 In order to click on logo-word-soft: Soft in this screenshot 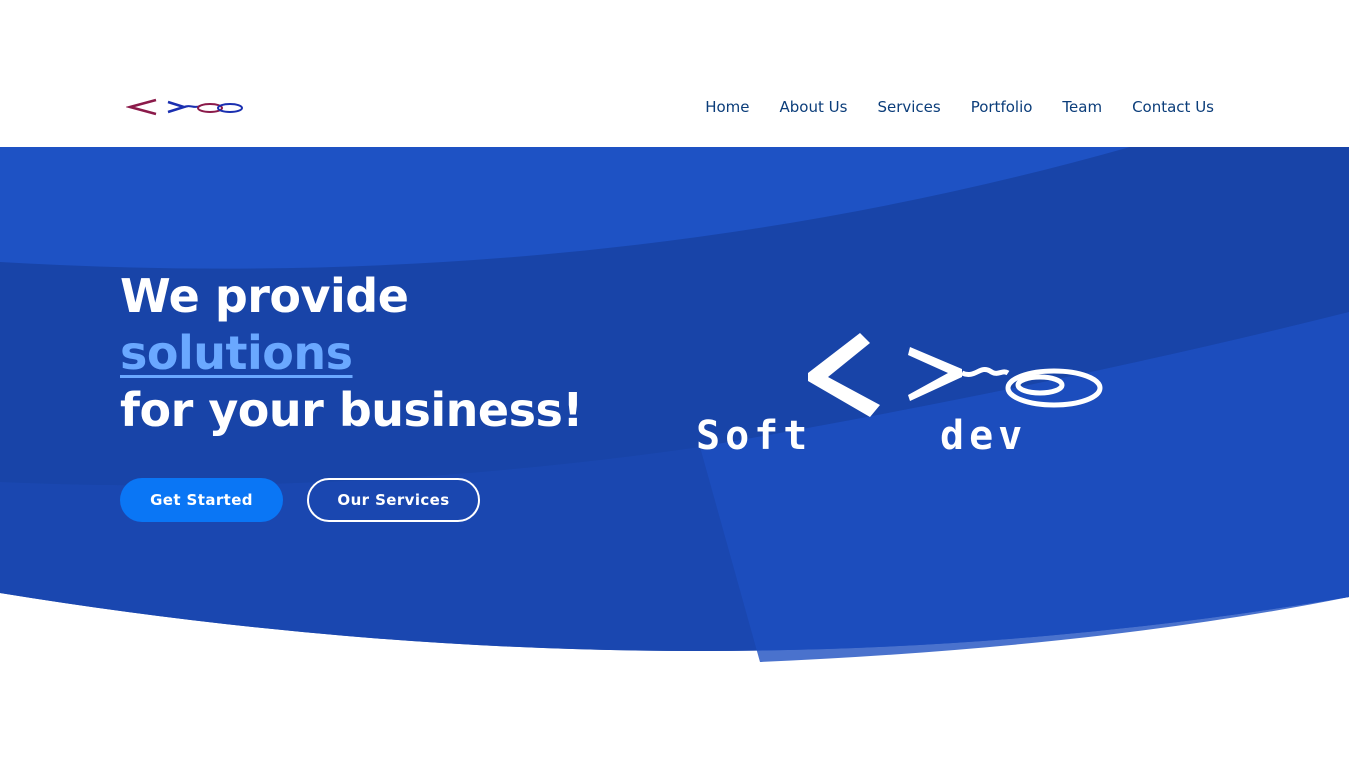, I will do `click(754, 436)`.